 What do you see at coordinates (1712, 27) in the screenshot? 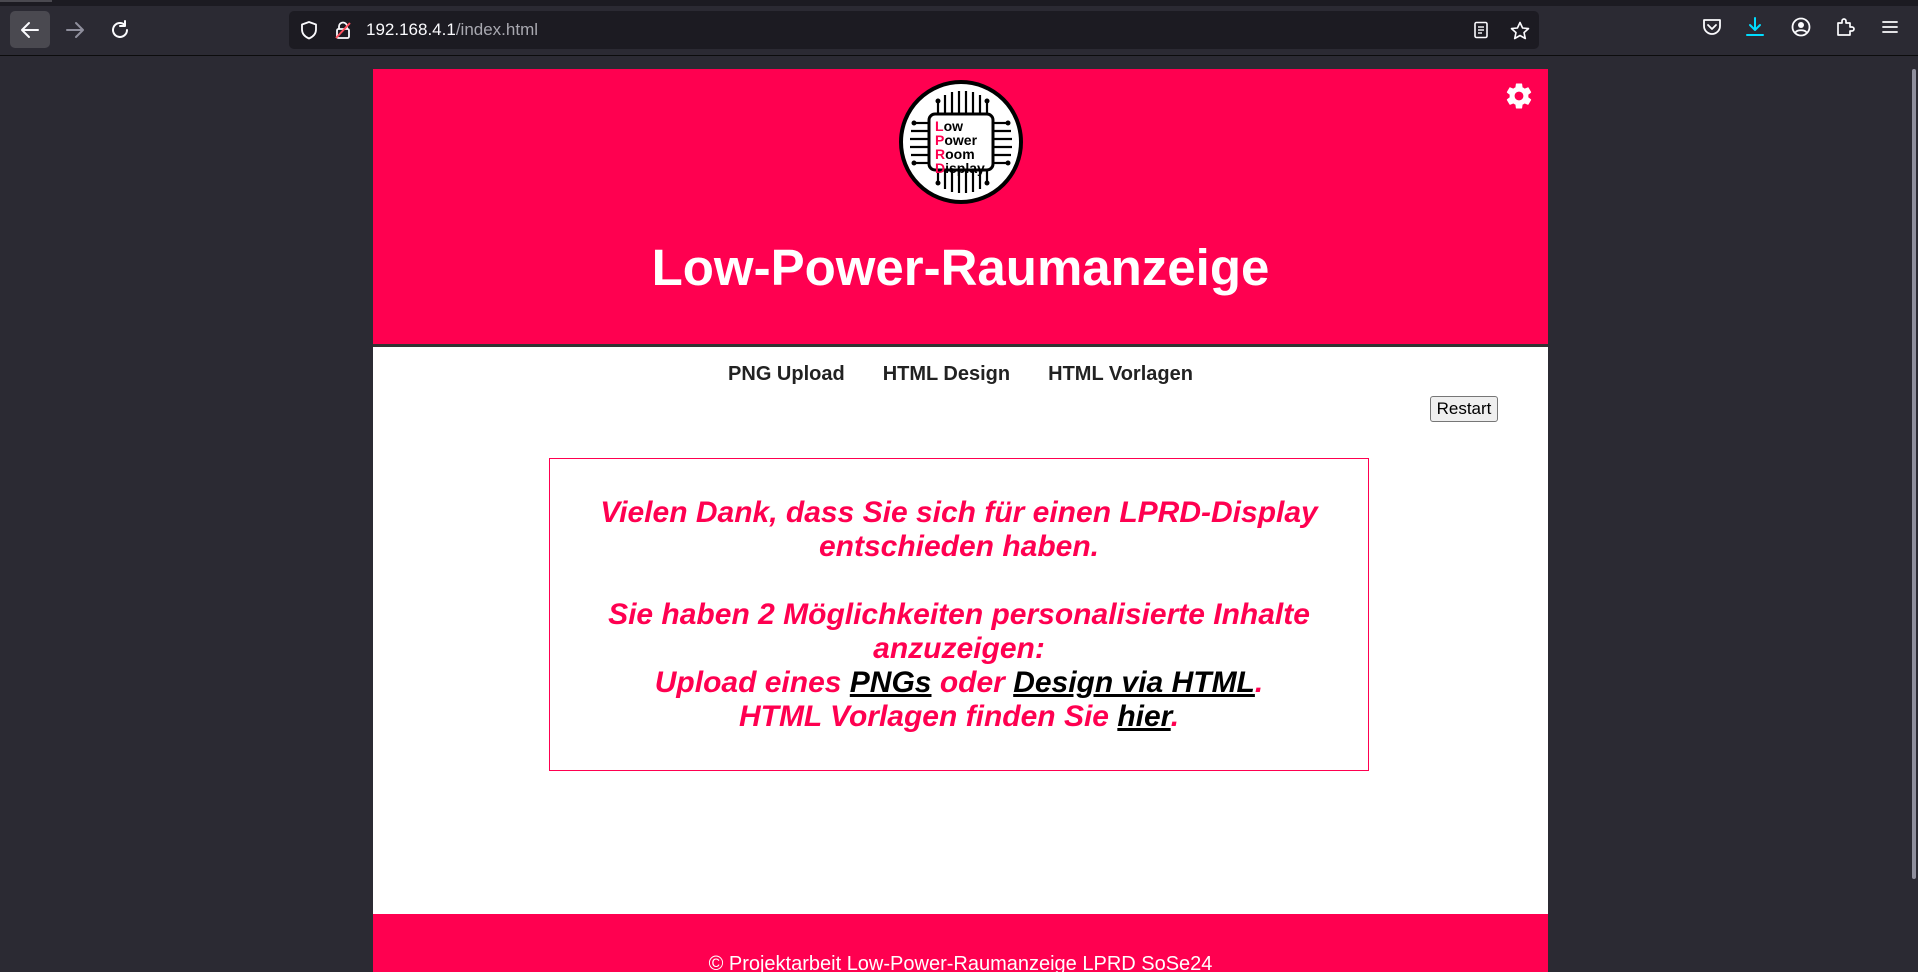
I see `pocket-icon` at bounding box center [1712, 27].